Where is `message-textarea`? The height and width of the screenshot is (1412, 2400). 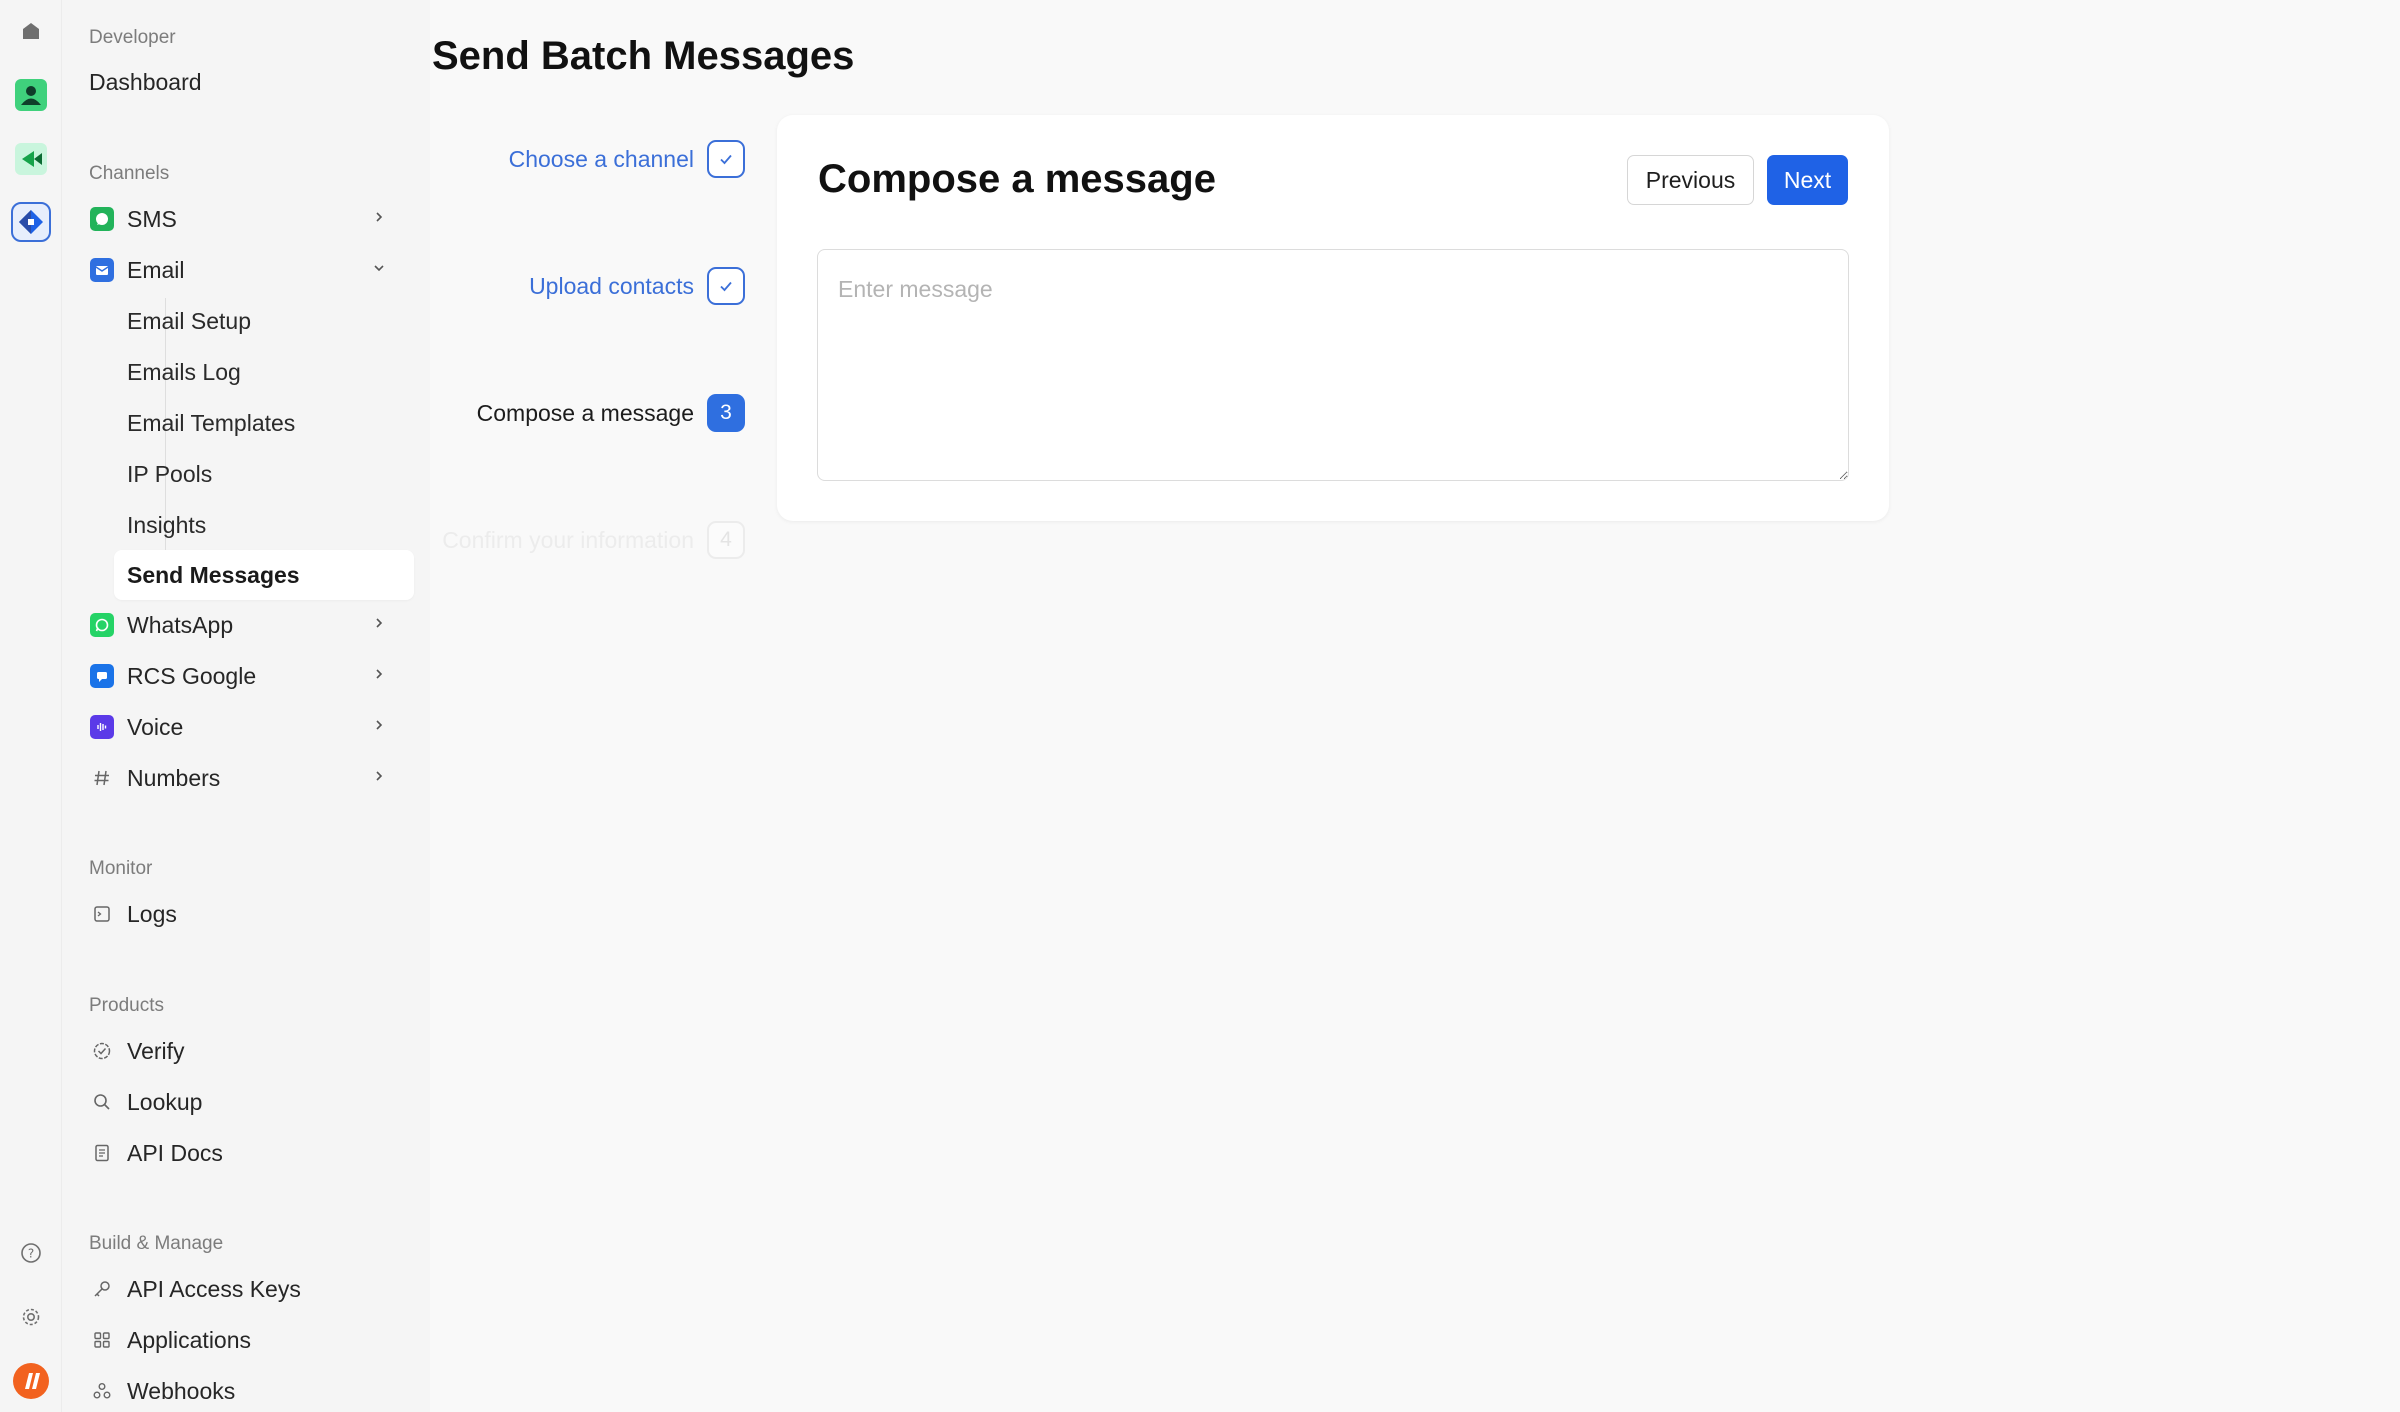 message-textarea is located at coordinates (1333, 365).